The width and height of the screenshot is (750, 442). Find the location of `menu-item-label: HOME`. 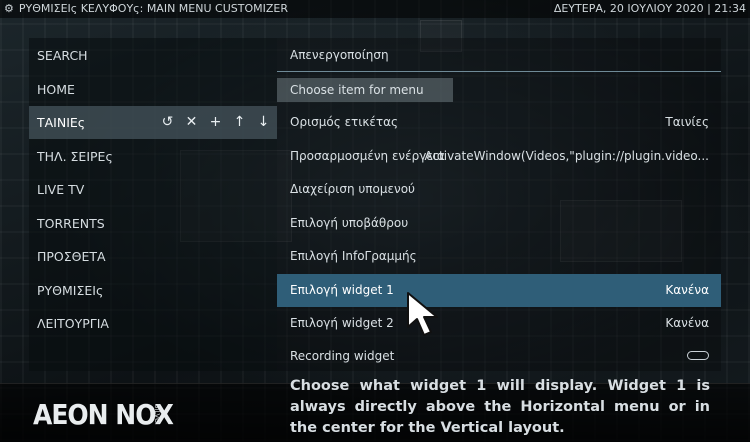

menu-item-label: HOME is located at coordinates (56, 89).